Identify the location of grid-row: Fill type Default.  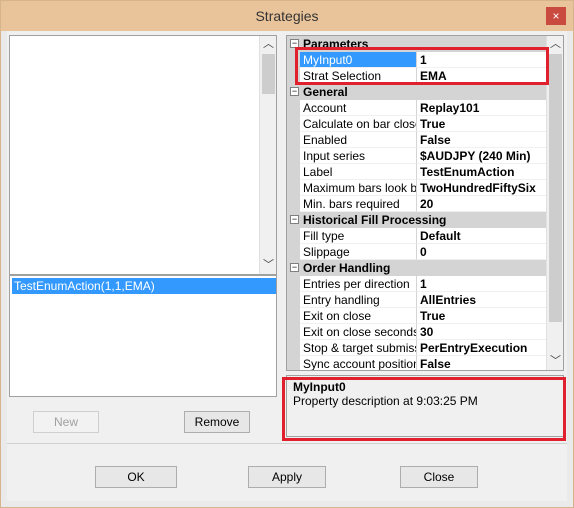
(417, 236).